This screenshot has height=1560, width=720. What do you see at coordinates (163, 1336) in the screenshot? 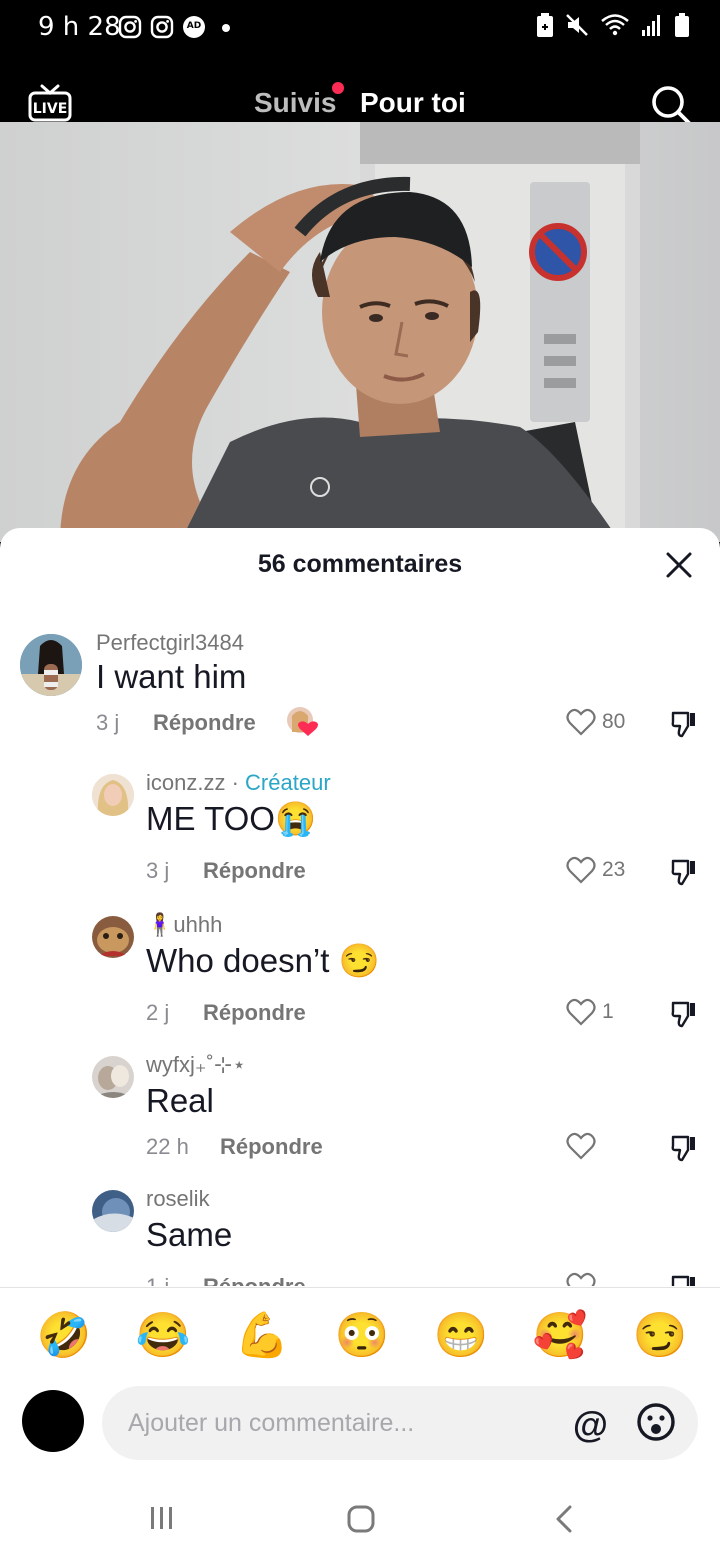
I see `emoji-button: 😂` at bounding box center [163, 1336].